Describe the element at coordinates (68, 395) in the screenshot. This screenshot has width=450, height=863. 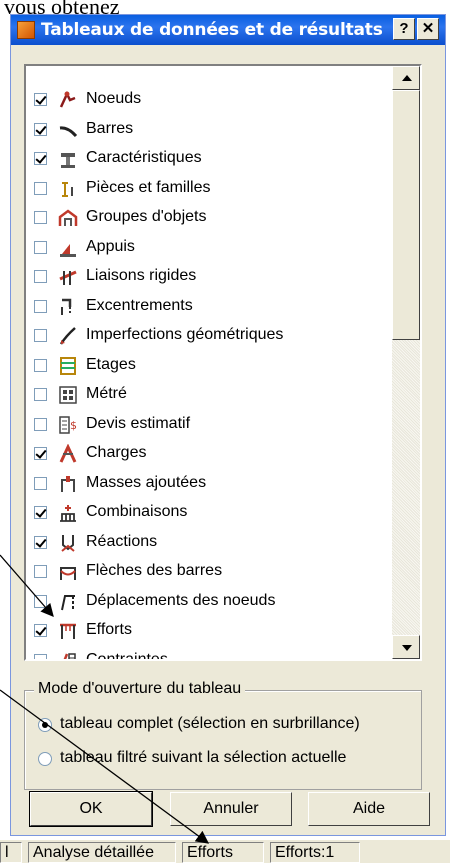
I see `quantity-survey-icon` at that location.